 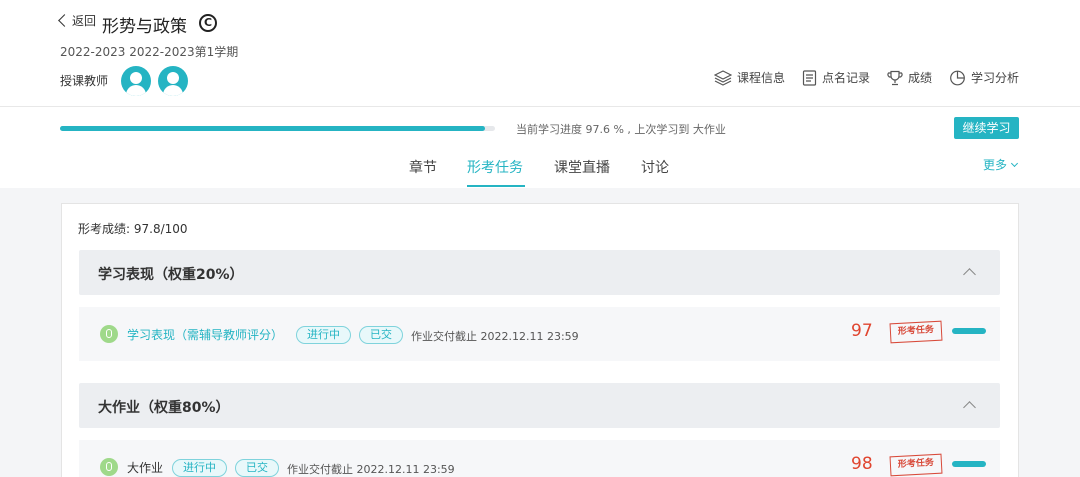 I want to click on attendance-record-button: 点名记录, so click(x=836, y=77).